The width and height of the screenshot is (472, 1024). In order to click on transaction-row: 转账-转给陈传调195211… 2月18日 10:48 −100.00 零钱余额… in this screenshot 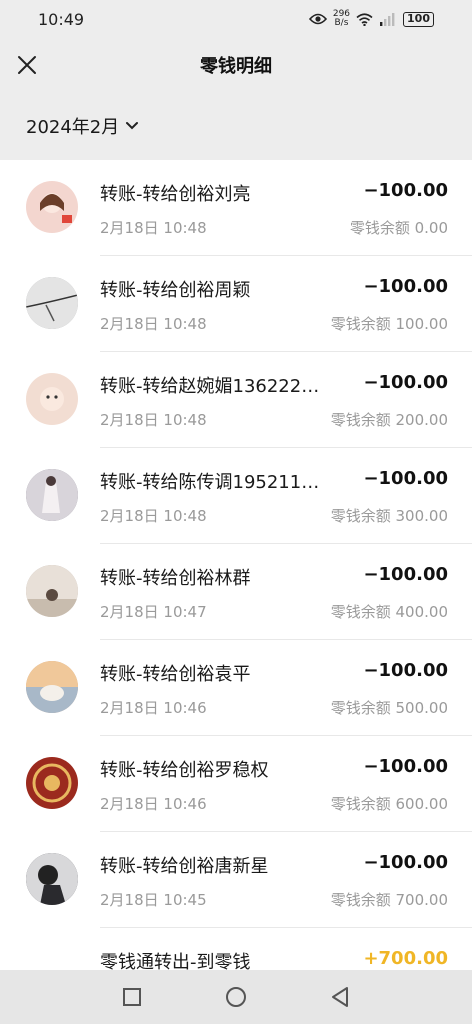, I will do `click(236, 496)`.